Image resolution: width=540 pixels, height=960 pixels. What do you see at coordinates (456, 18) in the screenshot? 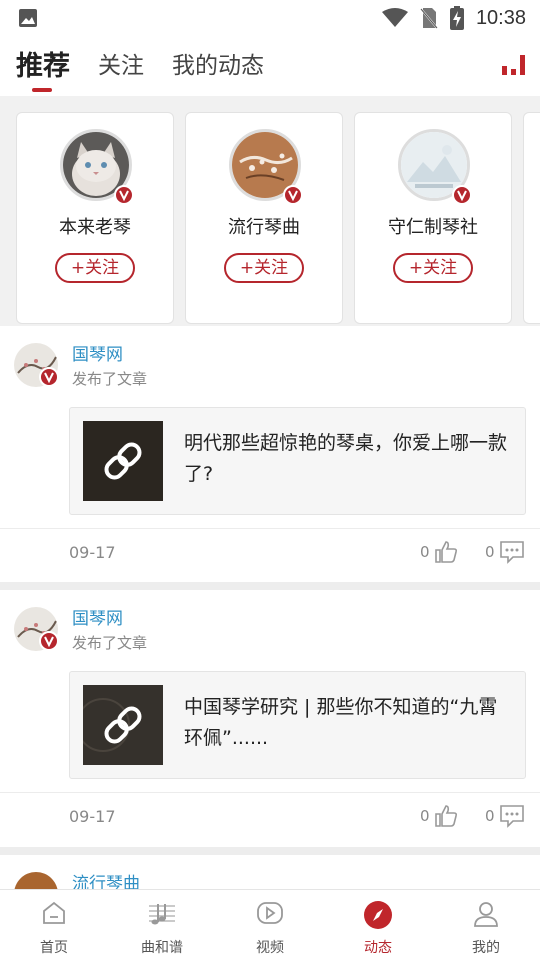
I see `battery-charging-icon` at bounding box center [456, 18].